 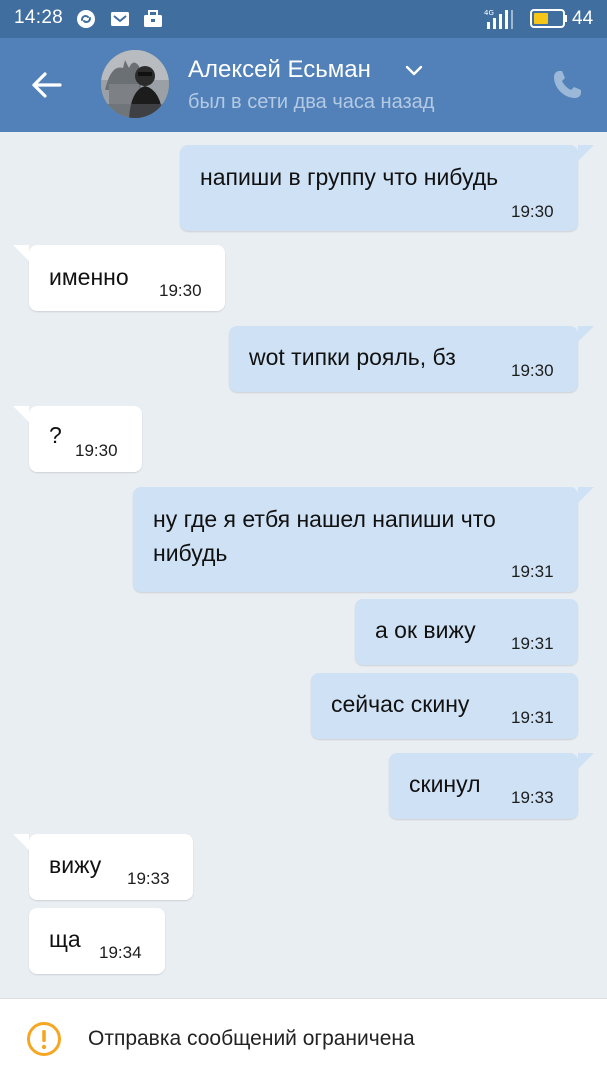 I want to click on message-outgoing: напиши в группу что нибудь 19:30, so click(x=379, y=188).